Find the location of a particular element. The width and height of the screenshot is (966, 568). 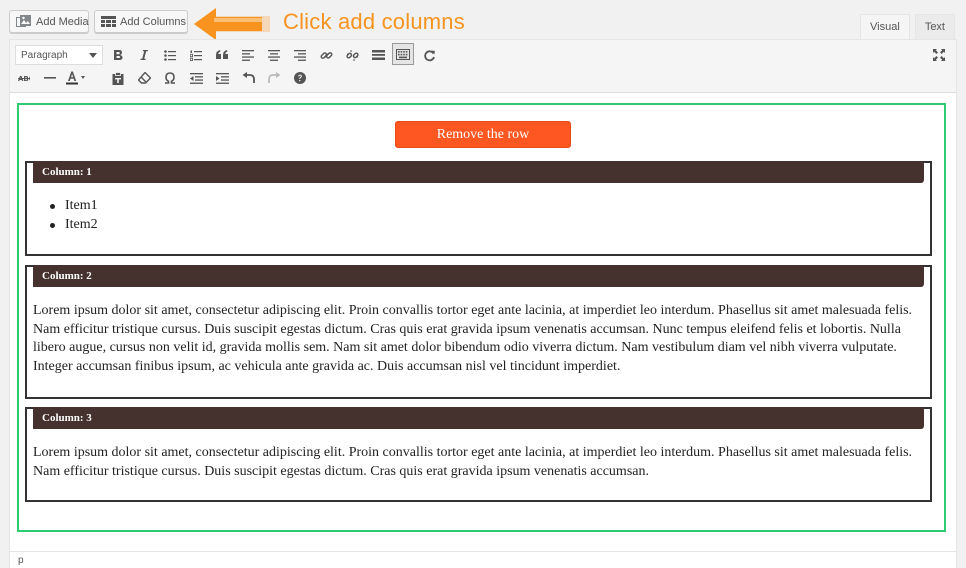

redo-icon is located at coordinates (274, 78).